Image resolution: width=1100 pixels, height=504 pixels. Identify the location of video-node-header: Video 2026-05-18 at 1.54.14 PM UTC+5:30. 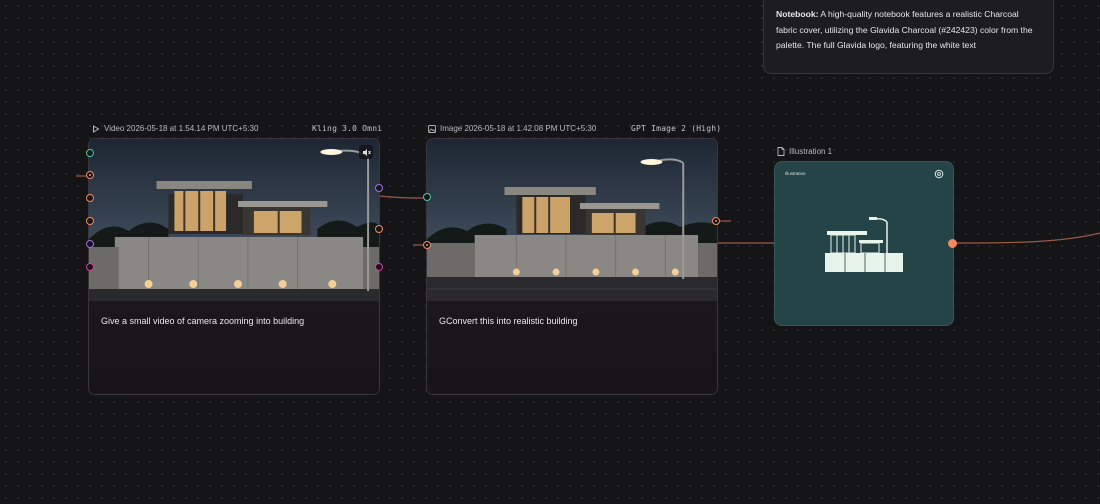
(175, 128).